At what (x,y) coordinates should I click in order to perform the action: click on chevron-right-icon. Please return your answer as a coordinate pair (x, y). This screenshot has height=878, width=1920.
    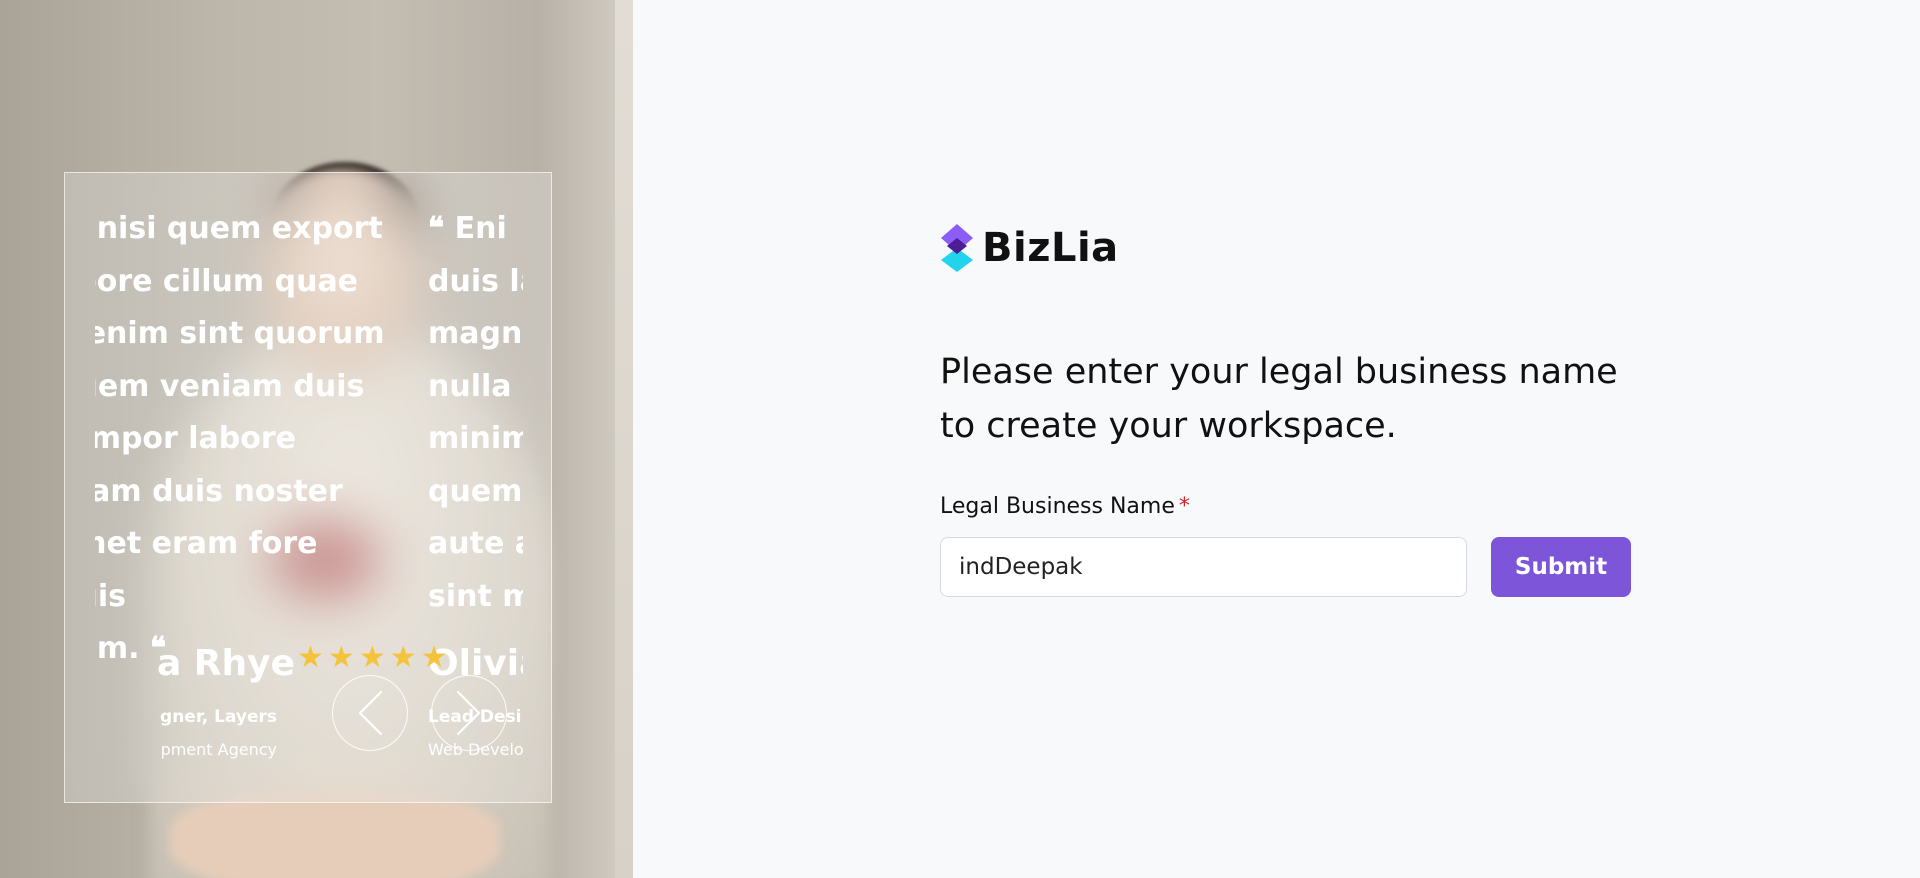
    Looking at the image, I should click on (468, 713).